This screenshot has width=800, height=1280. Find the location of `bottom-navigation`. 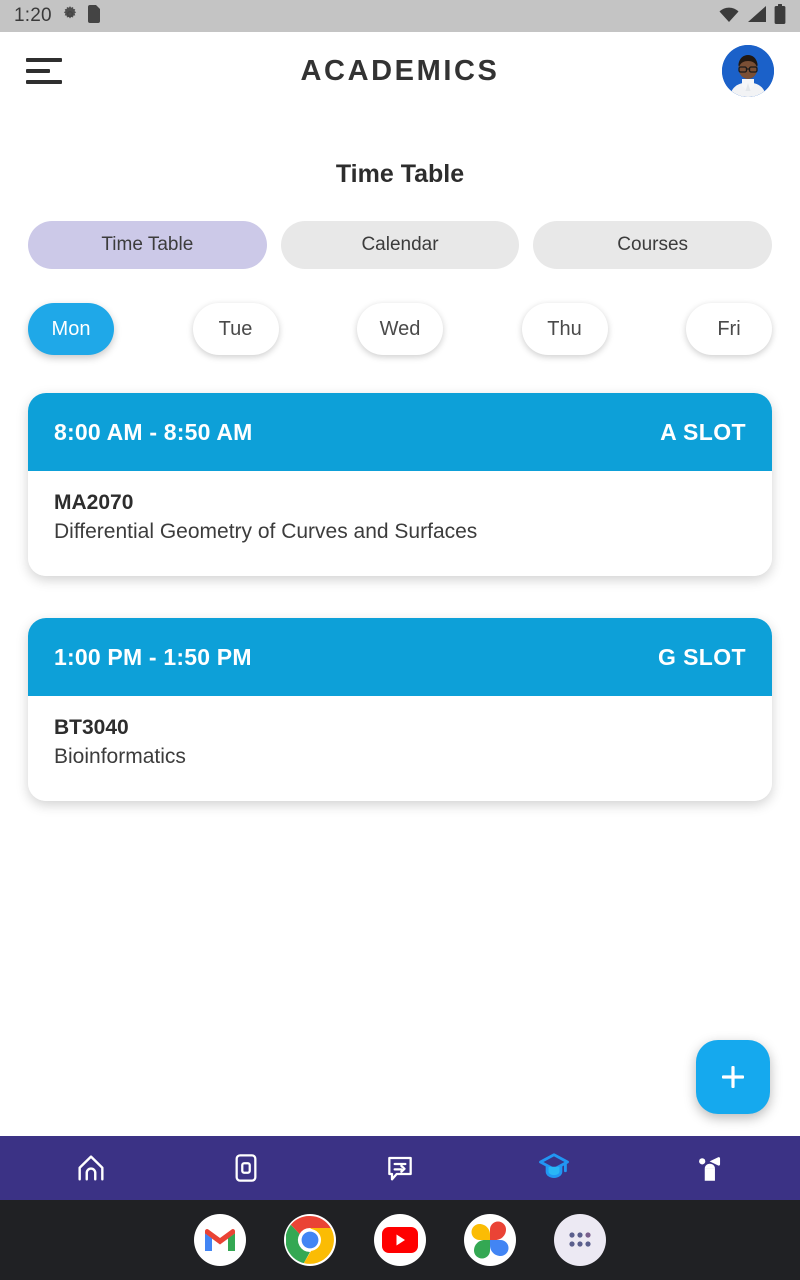

bottom-navigation is located at coordinates (400, 1168).